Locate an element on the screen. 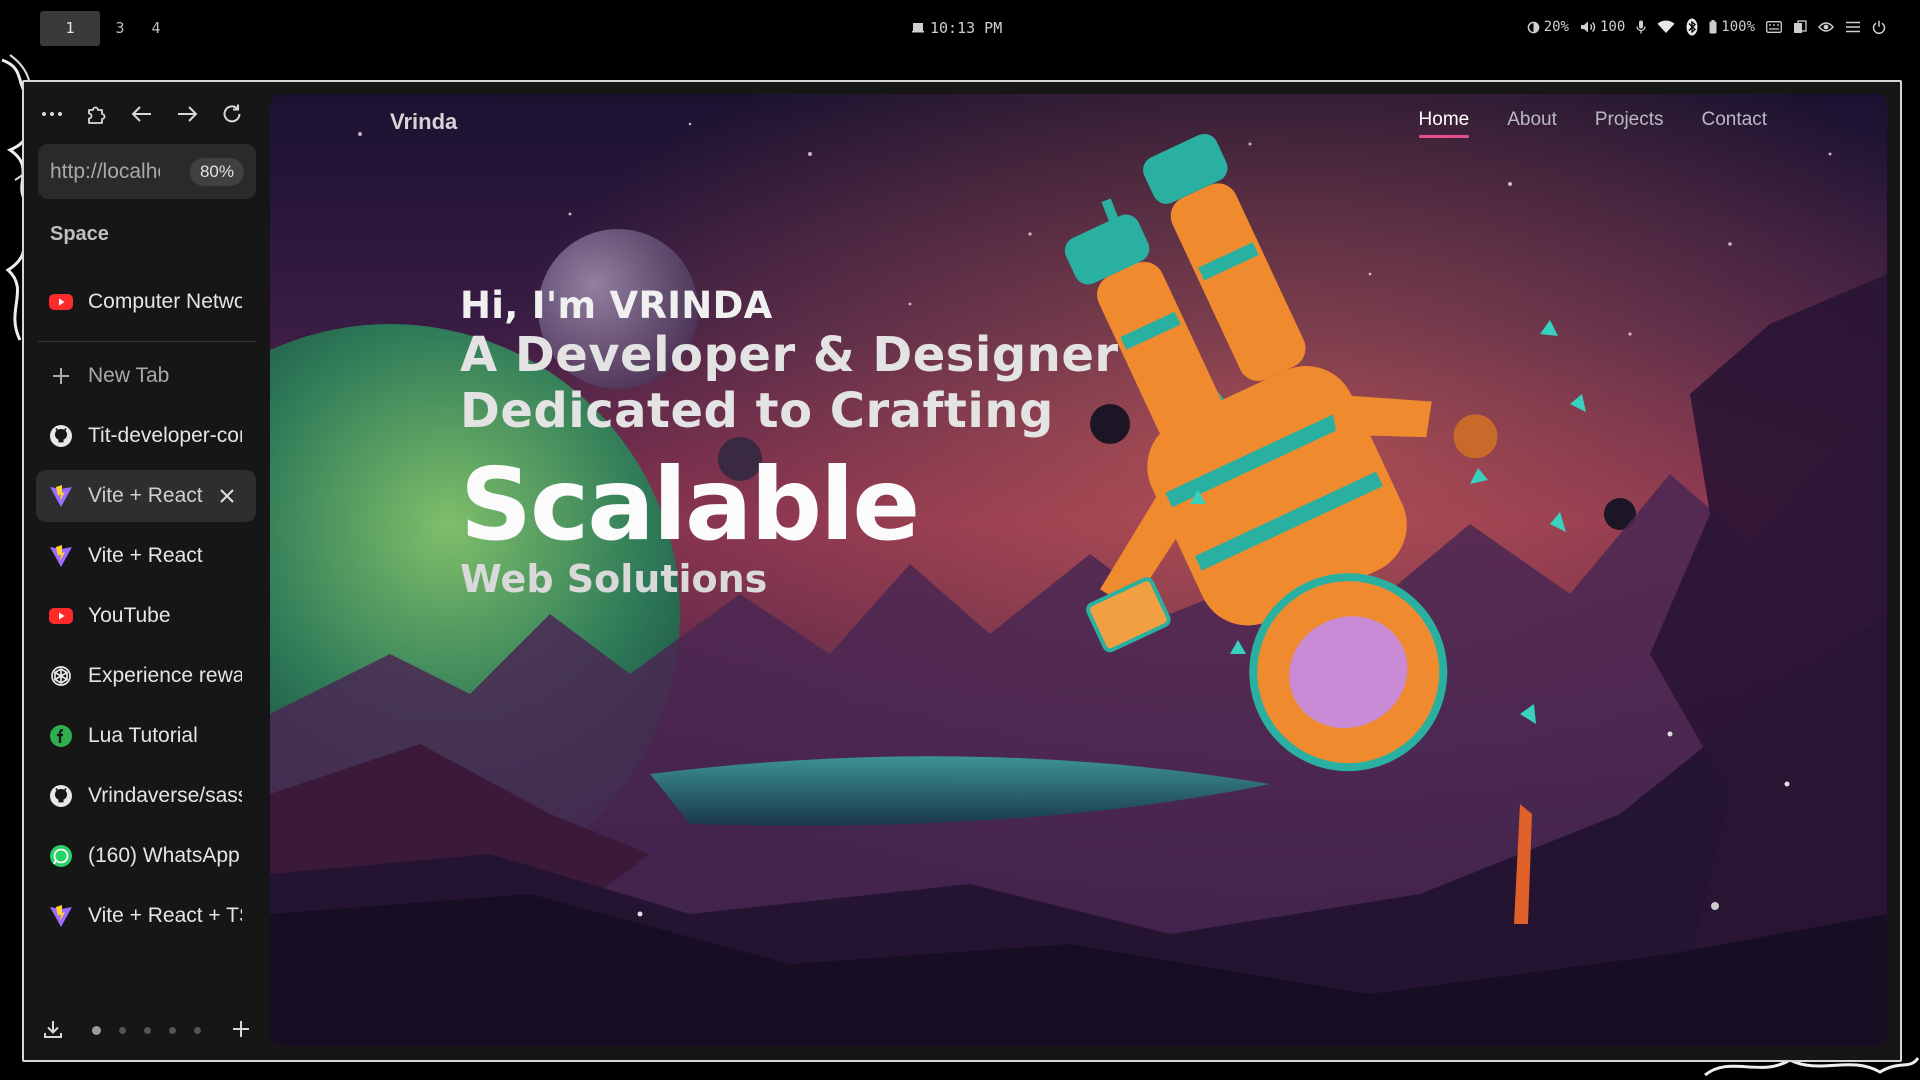 Image resolution: width=1920 pixels, height=1080 pixels. tab: Vite + React + TS is located at coordinates (146, 916).